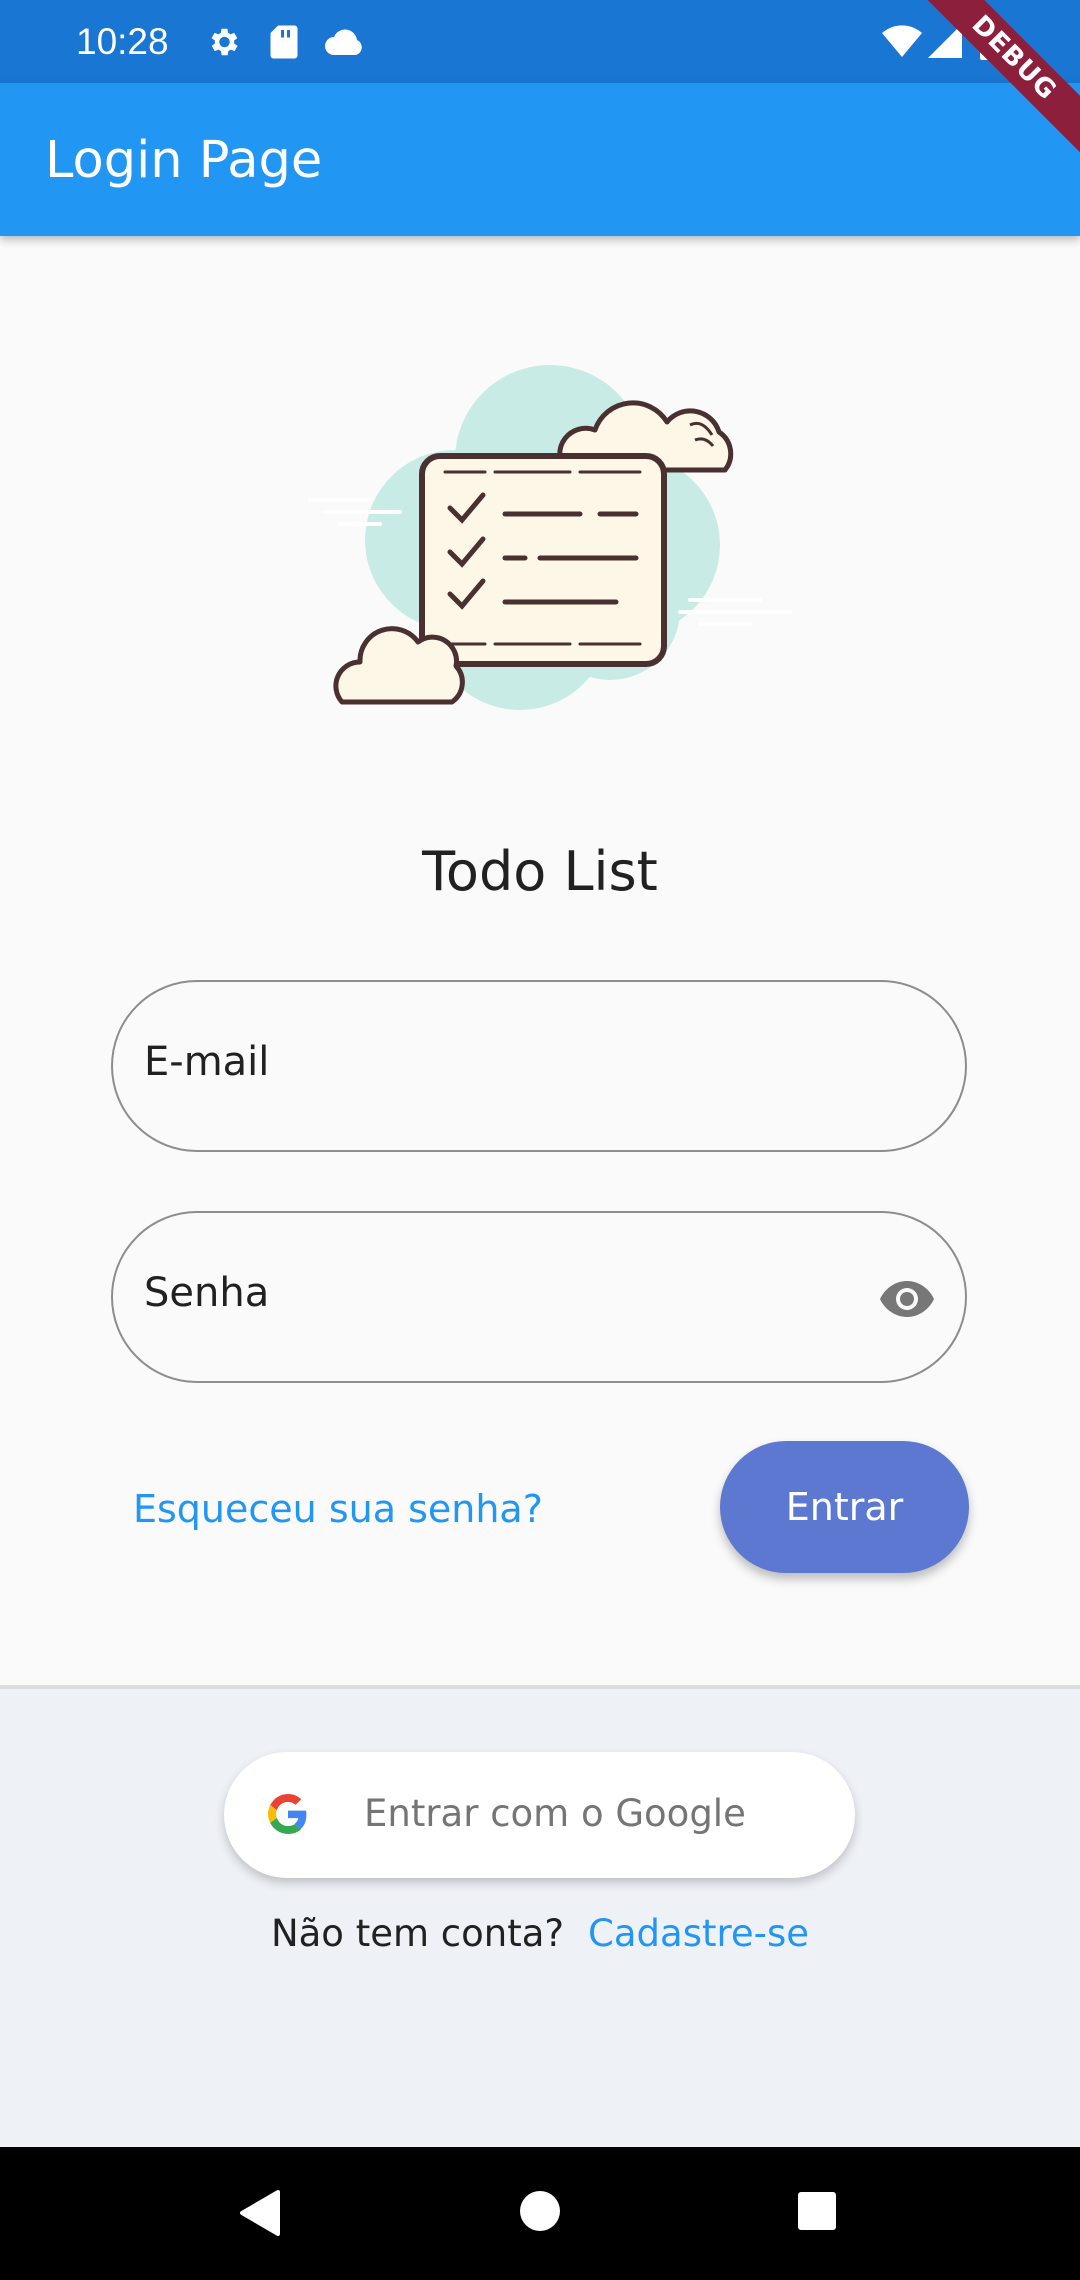 The image size is (1080, 2280). I want to click on email-field: E-mail, so click(539, 1066).